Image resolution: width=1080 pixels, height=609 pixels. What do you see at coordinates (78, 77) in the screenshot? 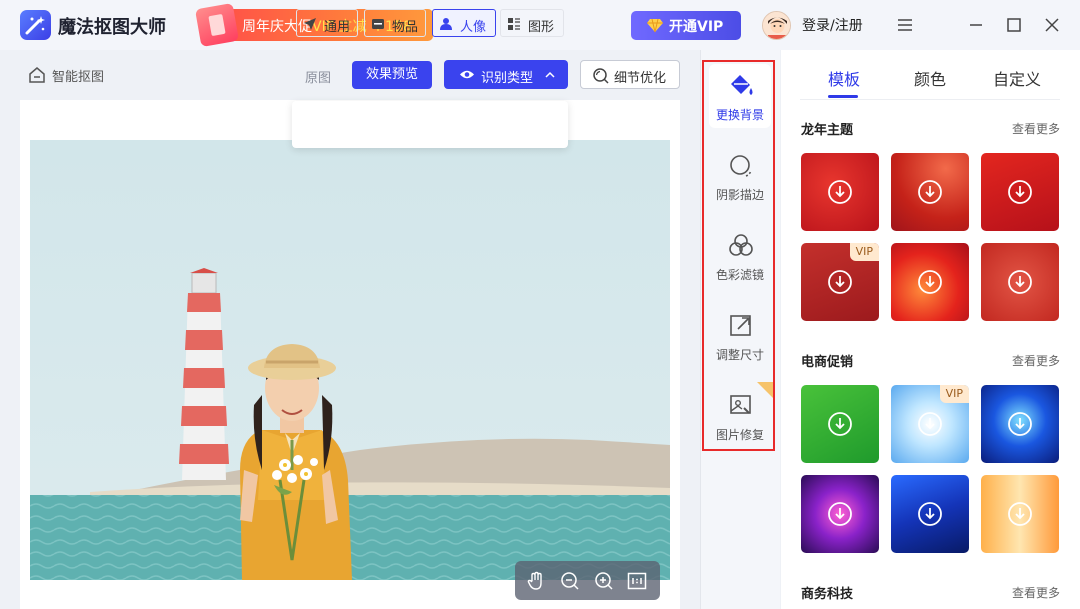
I see `smart-cut-label: 智能抠图` at bounding box center [78, 77].